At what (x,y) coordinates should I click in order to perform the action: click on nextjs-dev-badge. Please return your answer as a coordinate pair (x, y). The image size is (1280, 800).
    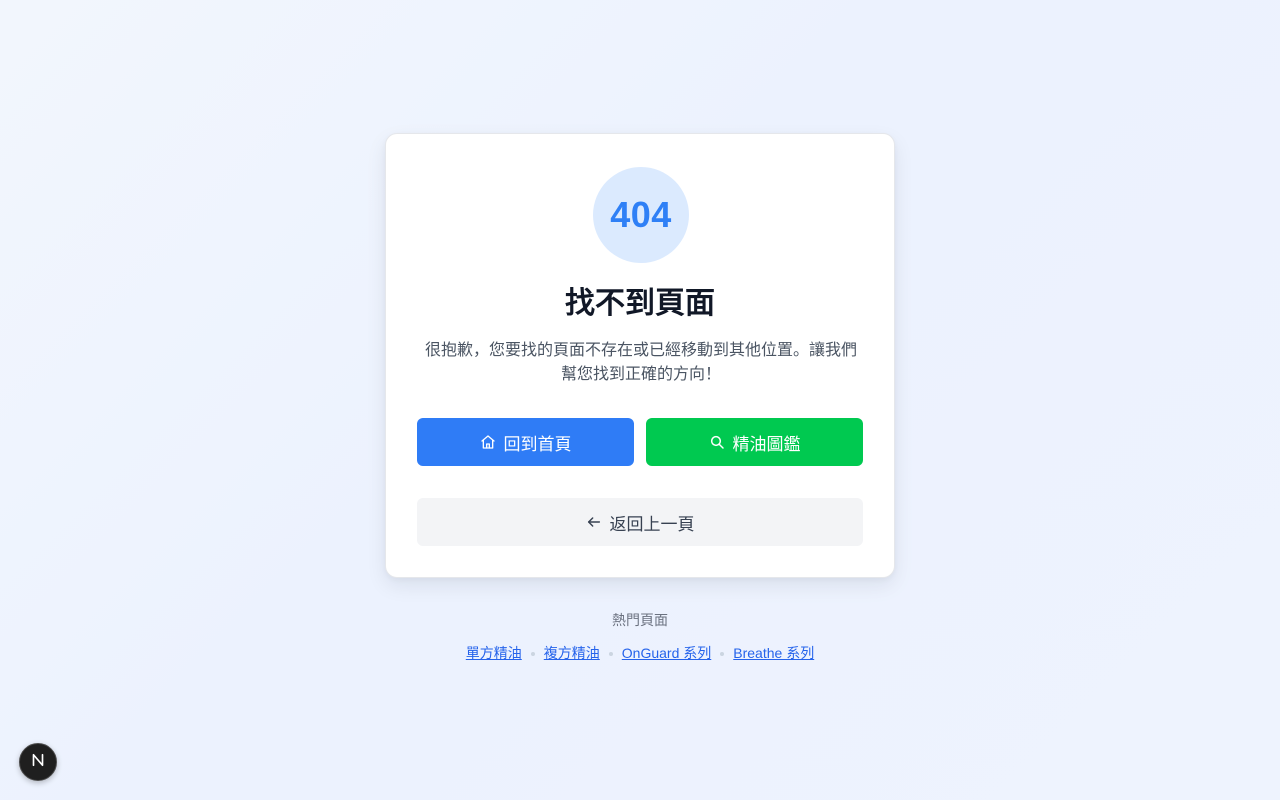
    Looking at the image, I should click on (38, 762).